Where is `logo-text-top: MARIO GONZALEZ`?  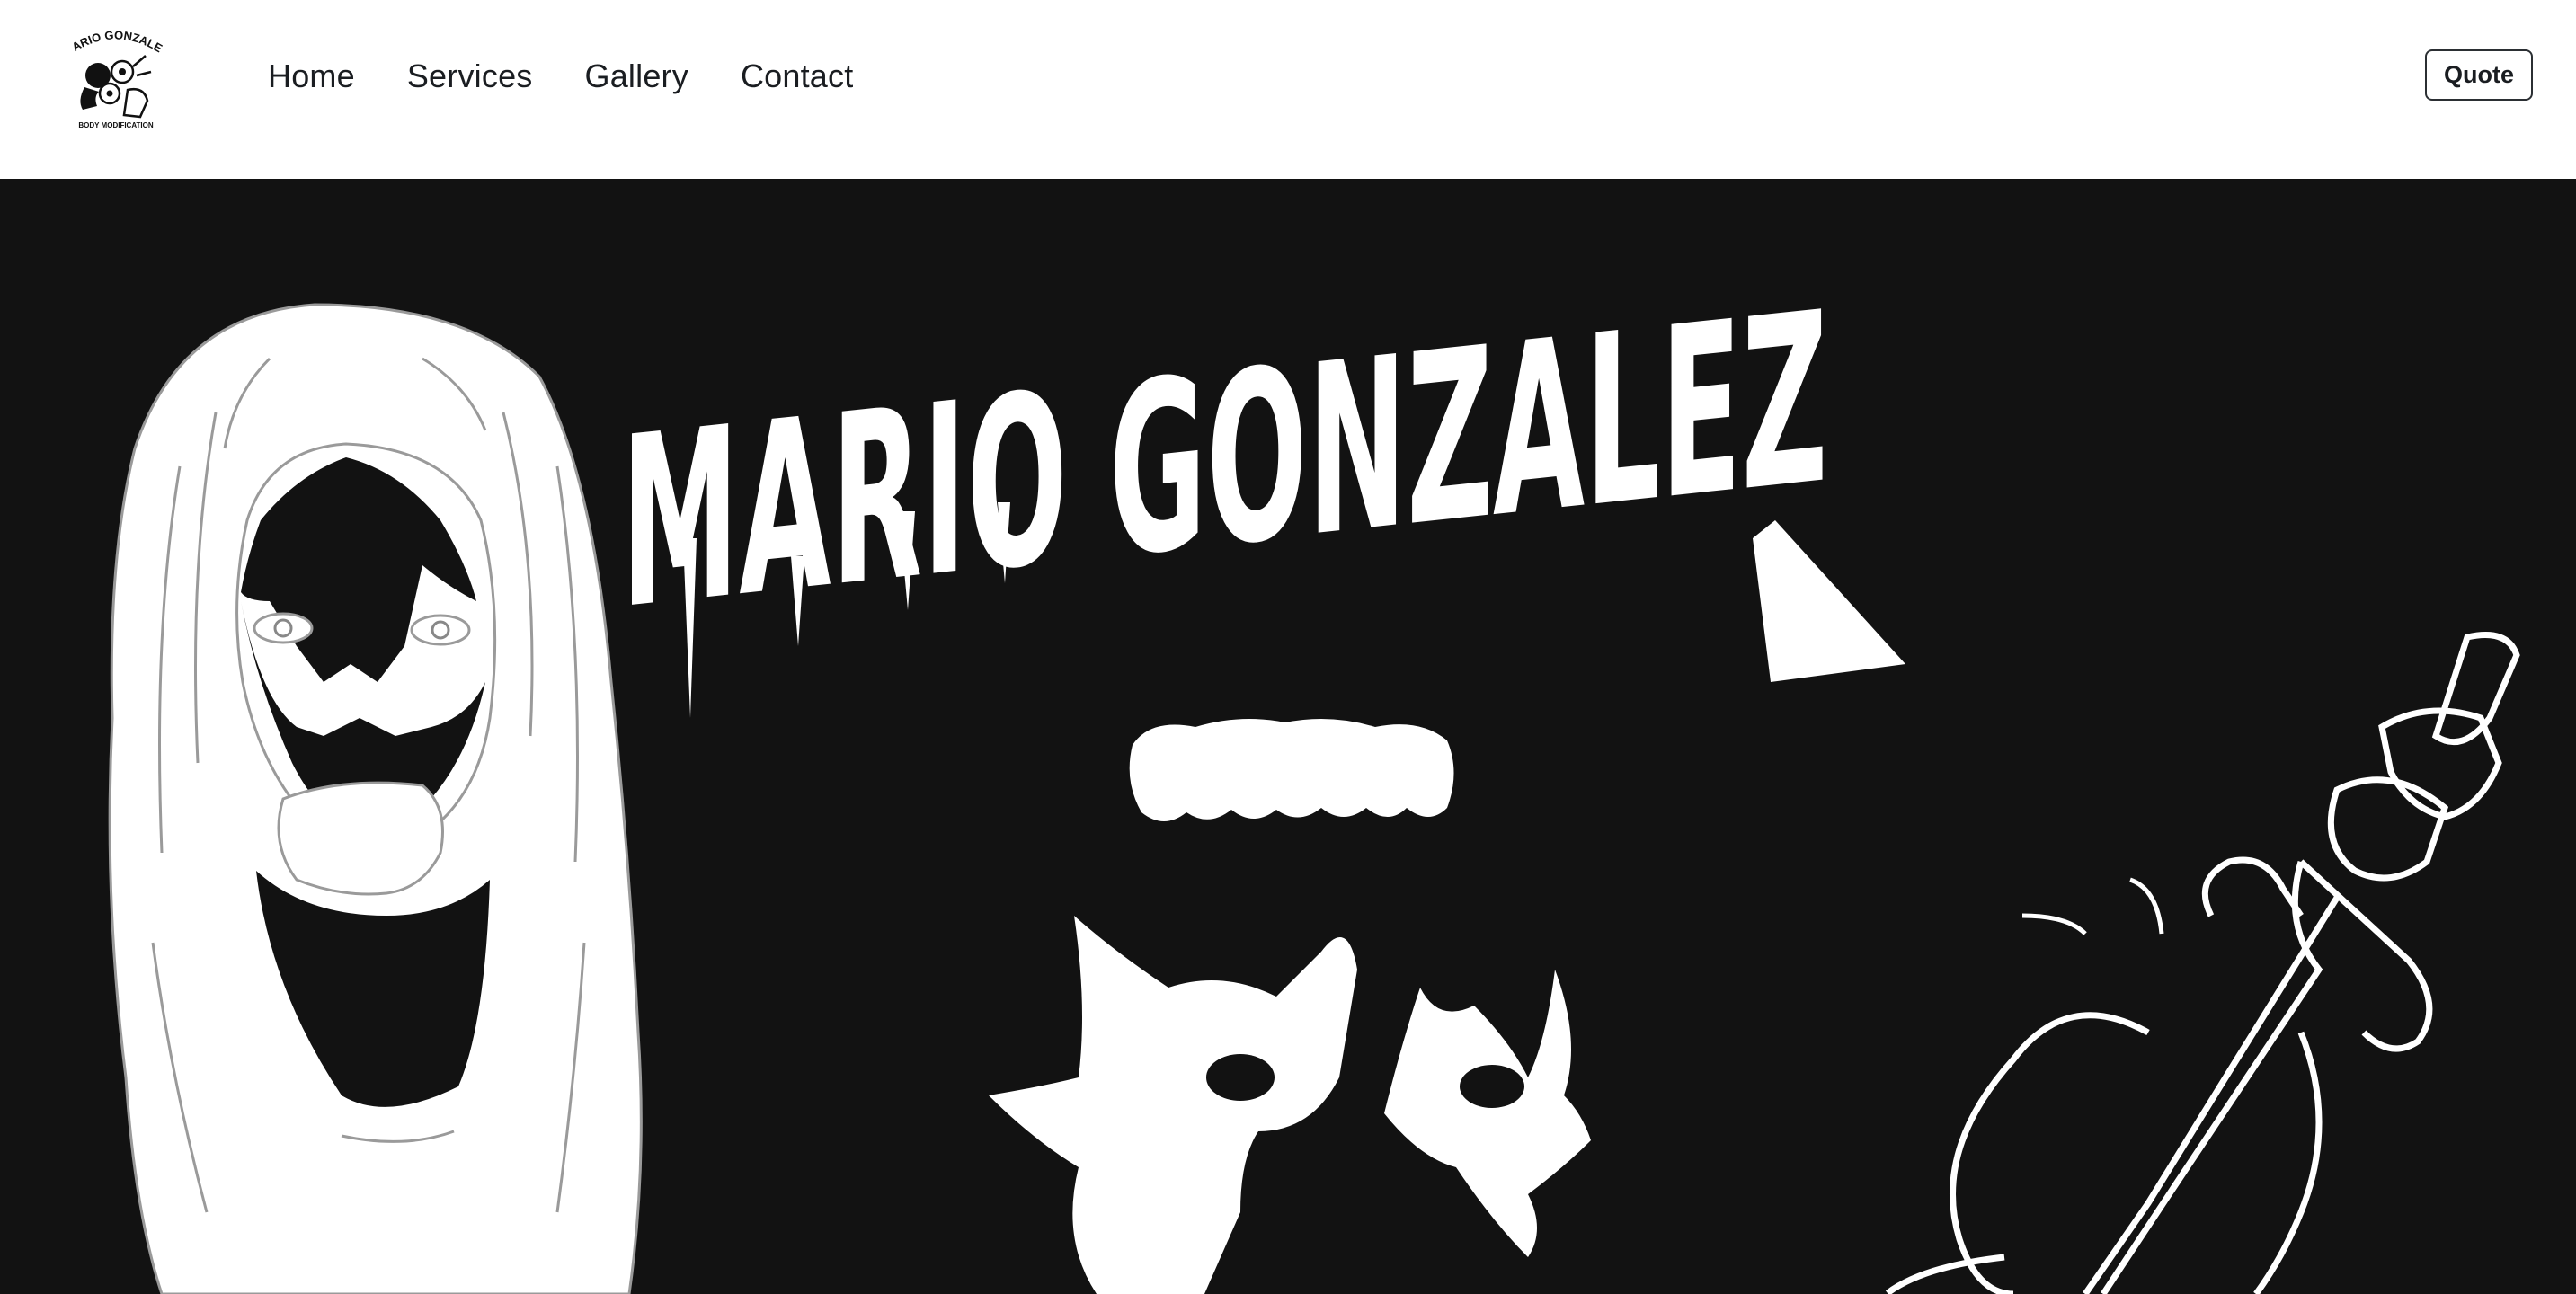
logo-text-top: MARIO GONZALEZ is located at coordinates (109, 32).